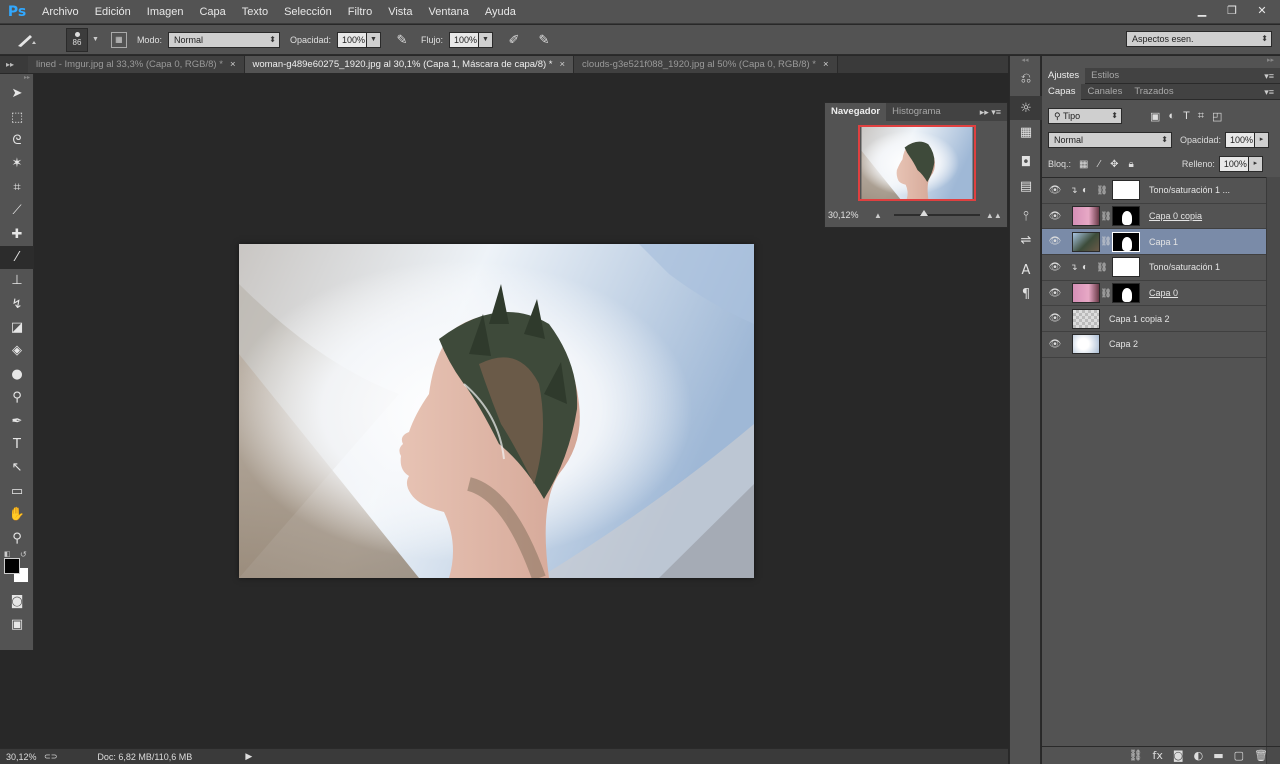 The image size is (1280, 764). Describe the element at coordinates (1136, 755) in the screenshot. I see `link-layers-icon: ⛓` at that location.